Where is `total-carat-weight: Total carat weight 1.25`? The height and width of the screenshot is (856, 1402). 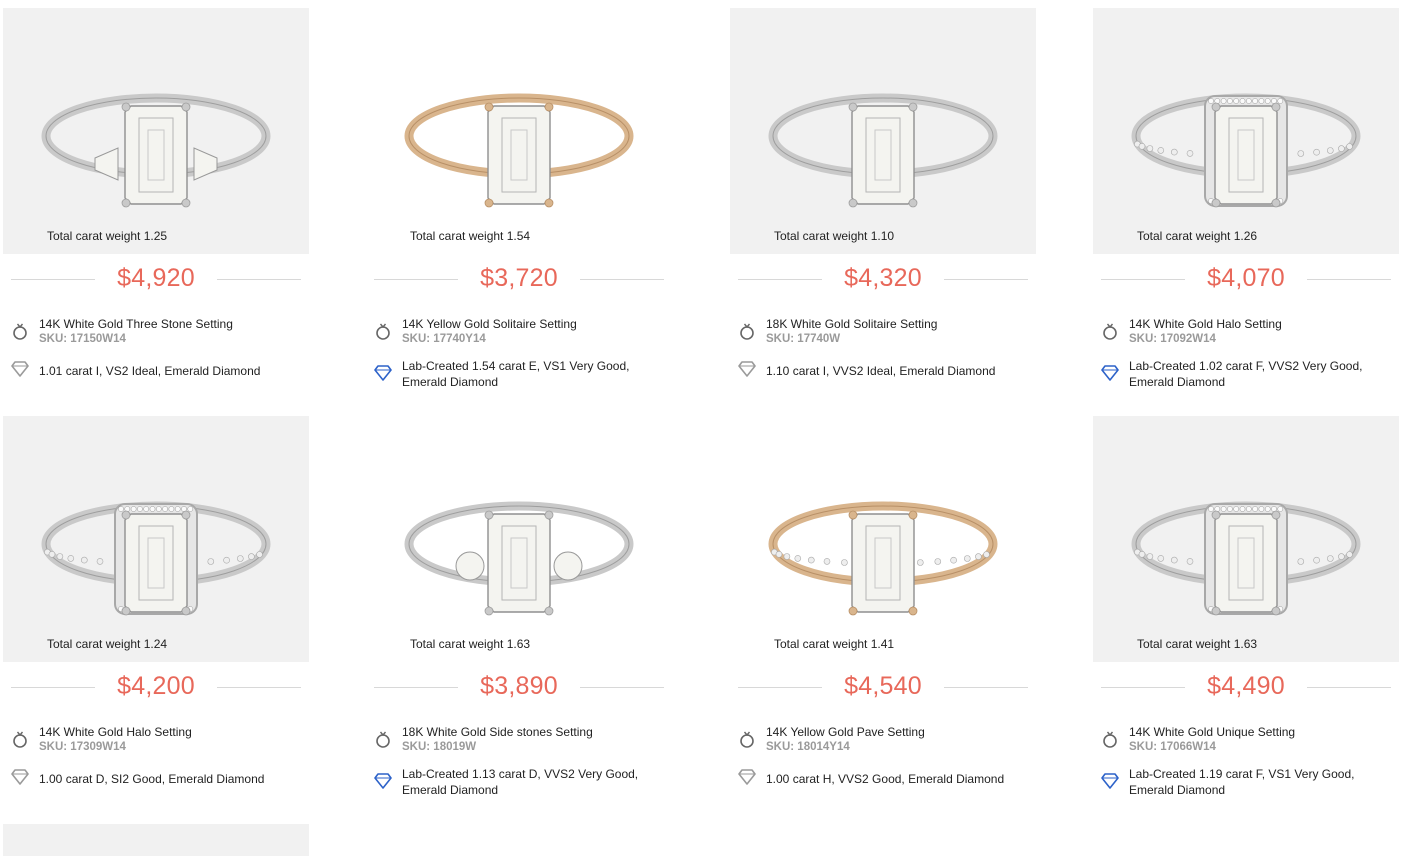
total-carat-weight: Total carat weight 1.25 is located at coordinates (107, 236).